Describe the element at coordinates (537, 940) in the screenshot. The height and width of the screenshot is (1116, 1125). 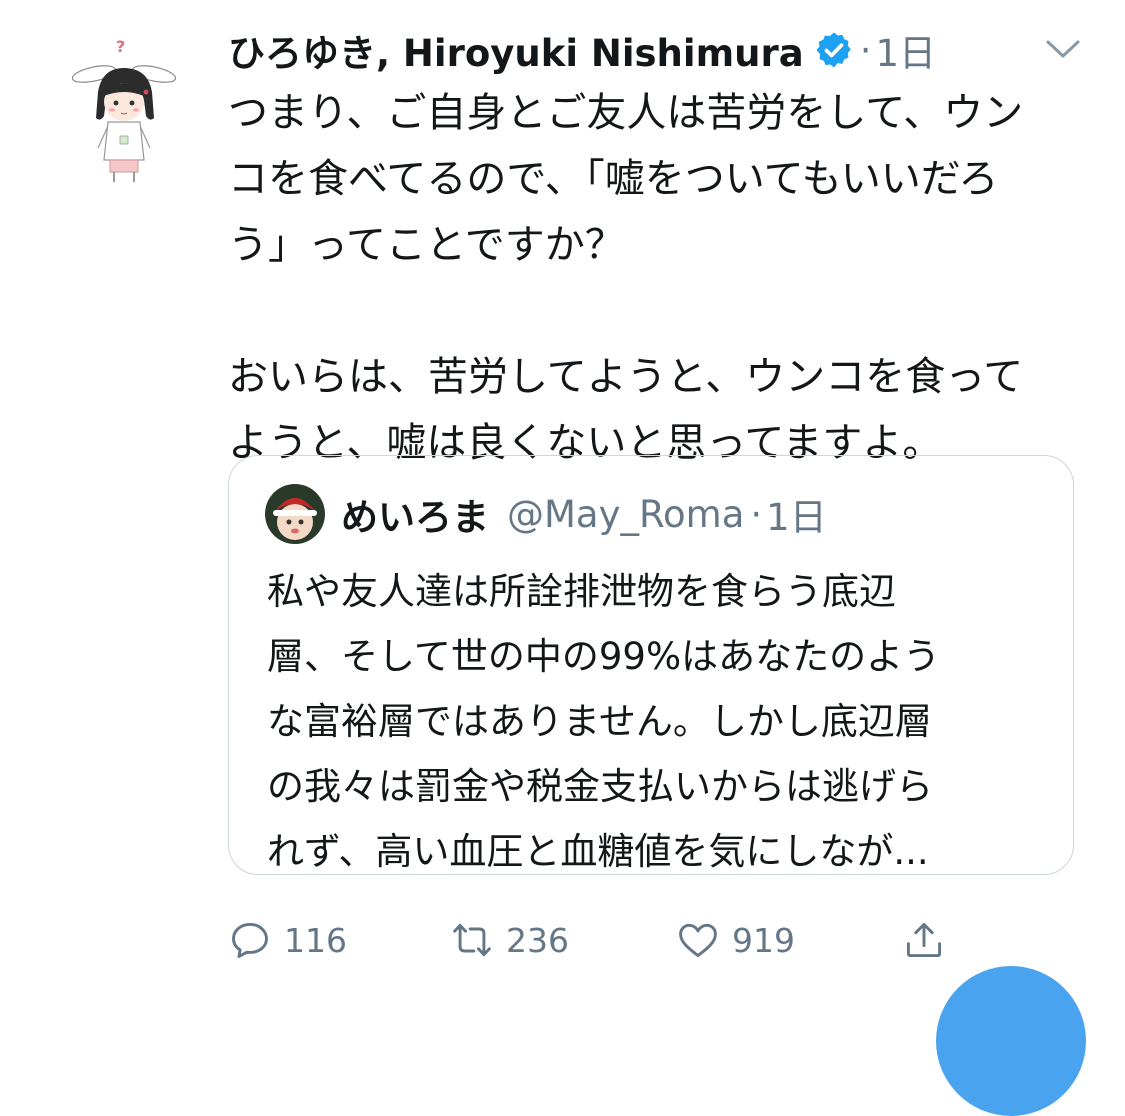
I see `retweet-count: 236` at that location.